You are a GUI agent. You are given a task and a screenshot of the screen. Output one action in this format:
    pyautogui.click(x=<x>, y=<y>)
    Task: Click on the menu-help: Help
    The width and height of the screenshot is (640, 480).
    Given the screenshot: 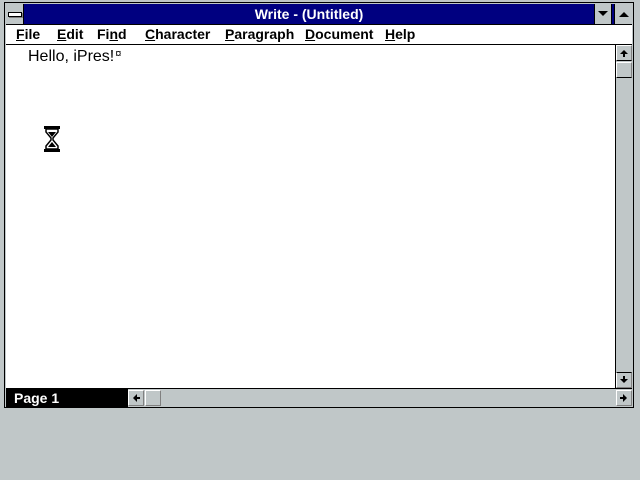 What is the action you would take?
    pyautogui.click(x=400, y=34)
    